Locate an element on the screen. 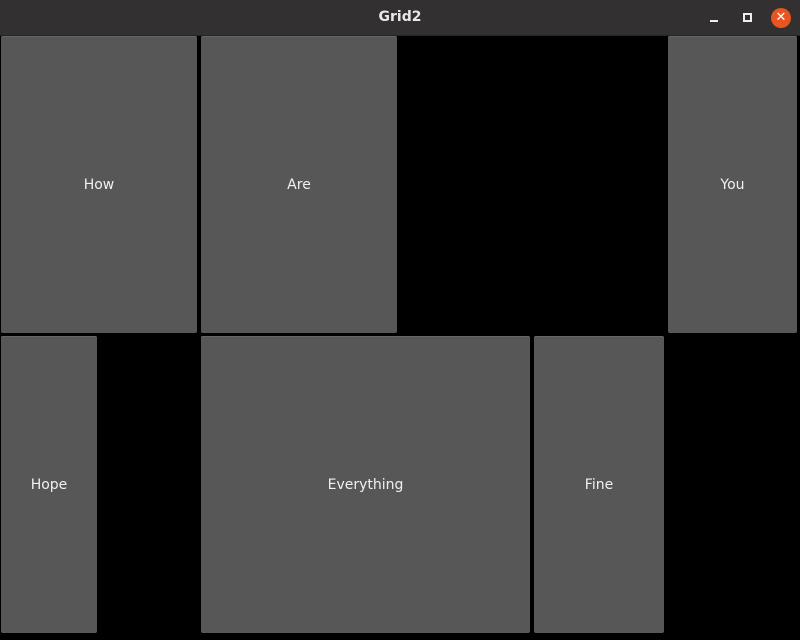 This screenshot has height=640, width=800. close-icon: ✕ is located at coordinates (781, 18).